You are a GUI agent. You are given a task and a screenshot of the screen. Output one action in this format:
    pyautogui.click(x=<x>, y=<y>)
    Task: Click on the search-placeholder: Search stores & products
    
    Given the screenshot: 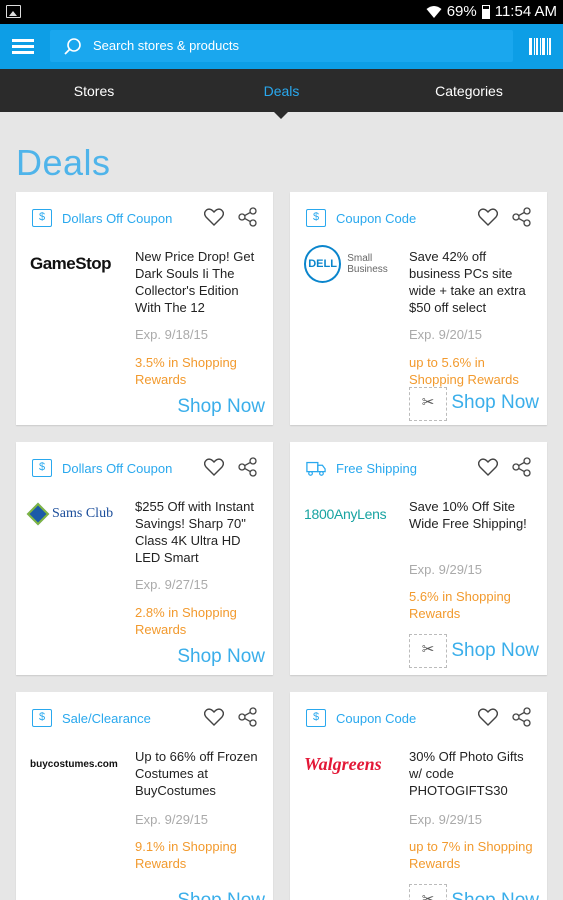 What is the action you would take?
    pyautogui.click(x=166, y=45)
    